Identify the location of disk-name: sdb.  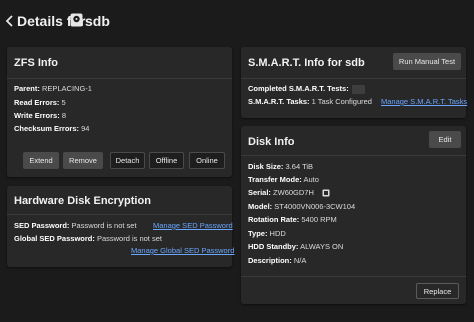
(97, 21).